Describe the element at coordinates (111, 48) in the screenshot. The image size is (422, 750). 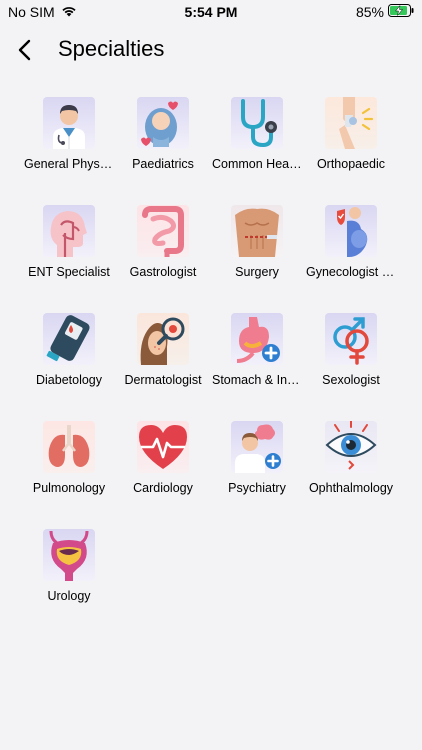
I see `page-title: Specialties` at that location.